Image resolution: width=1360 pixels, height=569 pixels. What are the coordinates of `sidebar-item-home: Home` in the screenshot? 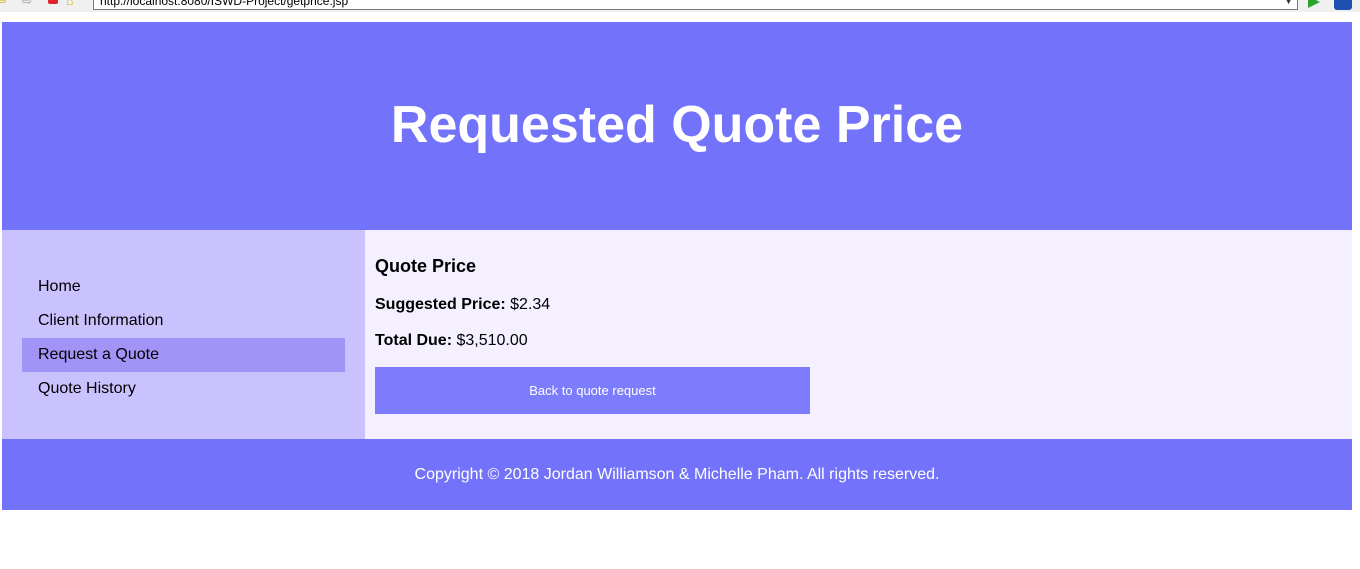 It's located at (183, 287).